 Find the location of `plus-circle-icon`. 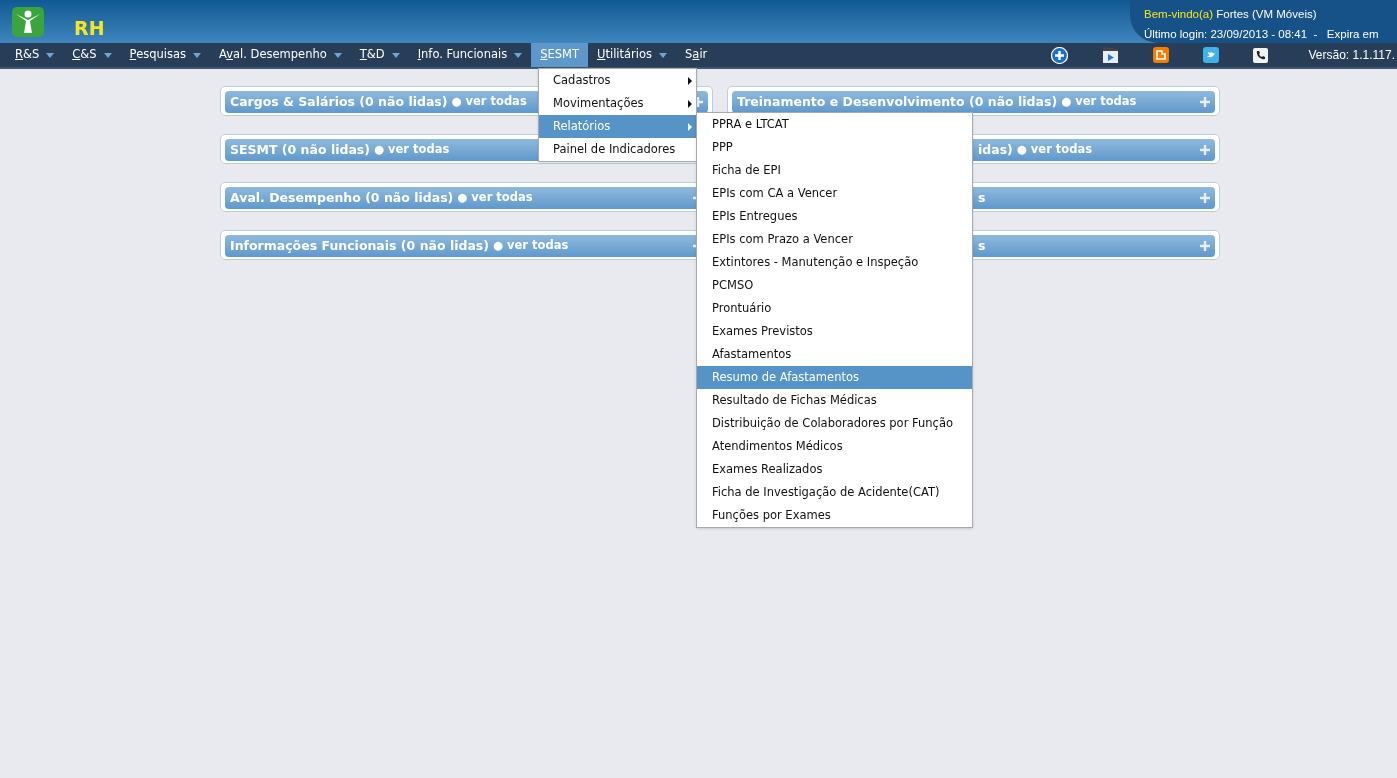

plus-circle-icon is located at coordinates (1060, 55).